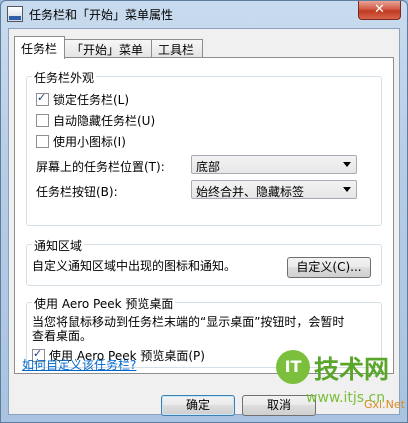 Image resolution: width=408 pixels, height=423 pixels. I want to click on aero-peek-group-label: 使用 Aero Peek 预览桌面, so click(104, 303).